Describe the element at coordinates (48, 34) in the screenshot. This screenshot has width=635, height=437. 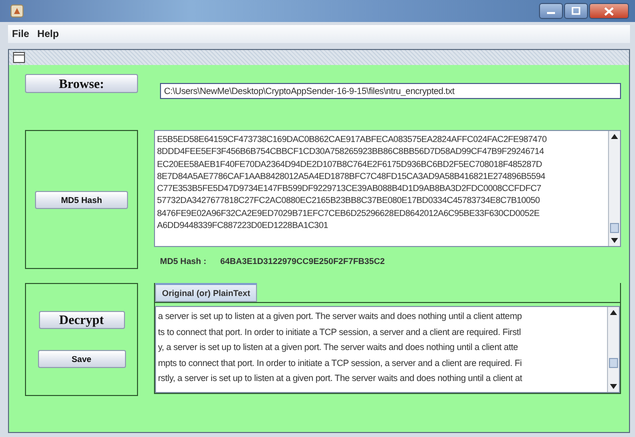
I see `menu-item: Help` at that location.